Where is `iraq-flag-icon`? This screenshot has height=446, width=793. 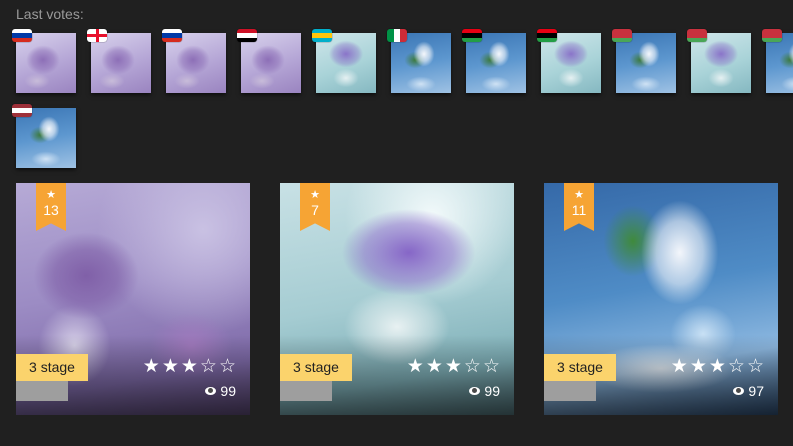
iraq-flag-icon is located at coordinates (247, 35).